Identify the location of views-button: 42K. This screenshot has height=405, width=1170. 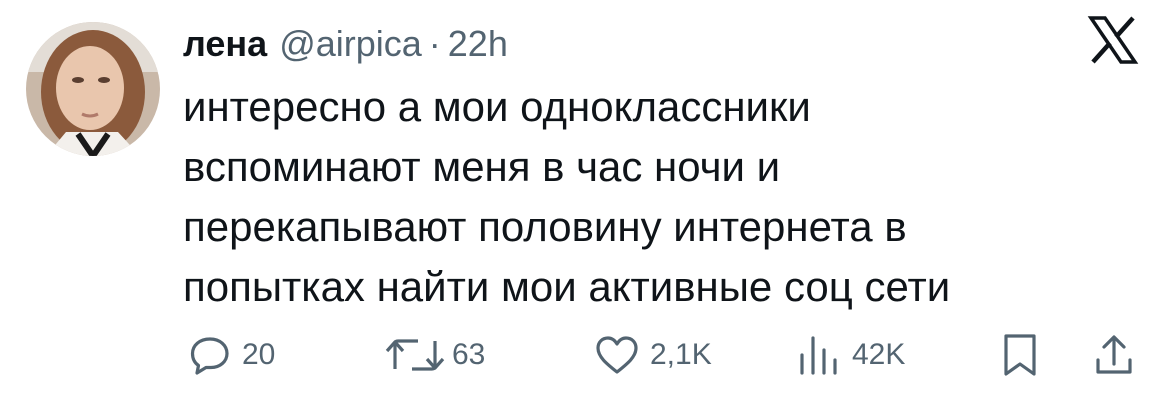
(850, 355).